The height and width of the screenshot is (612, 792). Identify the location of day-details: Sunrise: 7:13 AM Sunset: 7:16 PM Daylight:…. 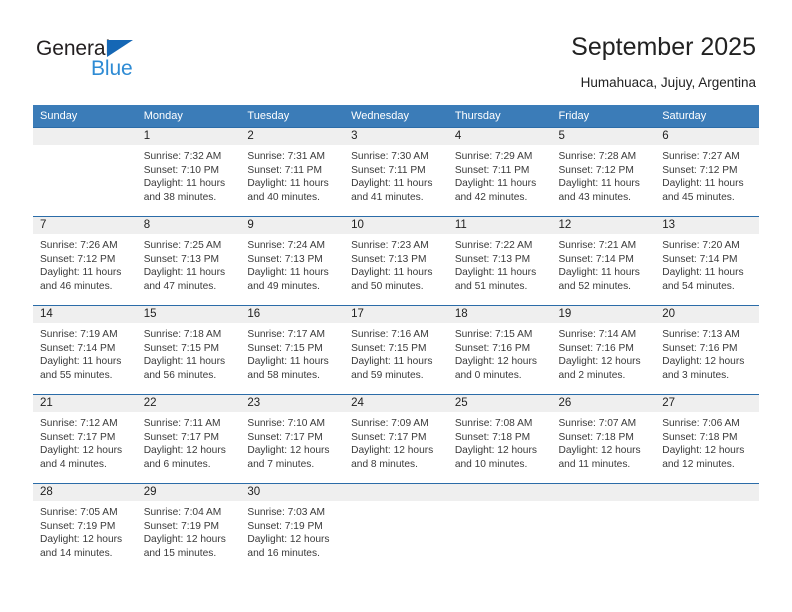
(707, 352).